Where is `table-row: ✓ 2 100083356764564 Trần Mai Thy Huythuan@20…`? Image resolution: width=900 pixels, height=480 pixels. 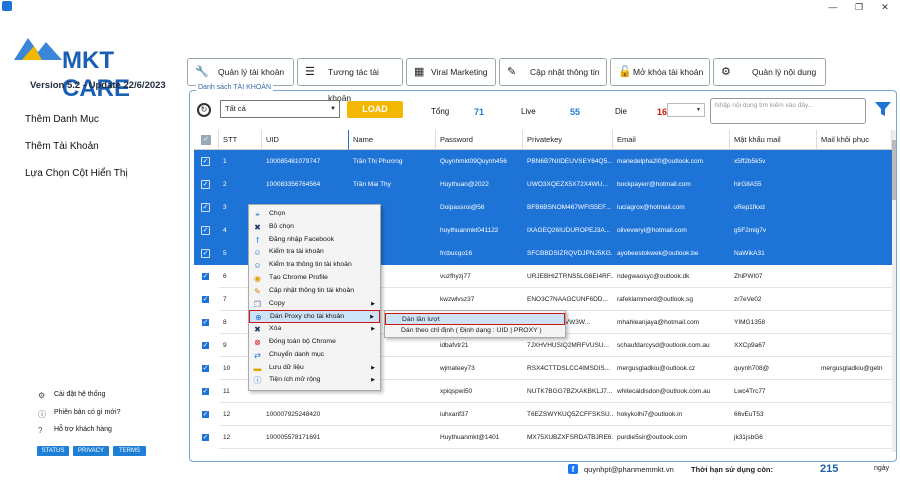
table-row: ✓ 2 100083356764564 Trần Mai Thy Huythuan@20… is located at coordinates (543, 184).